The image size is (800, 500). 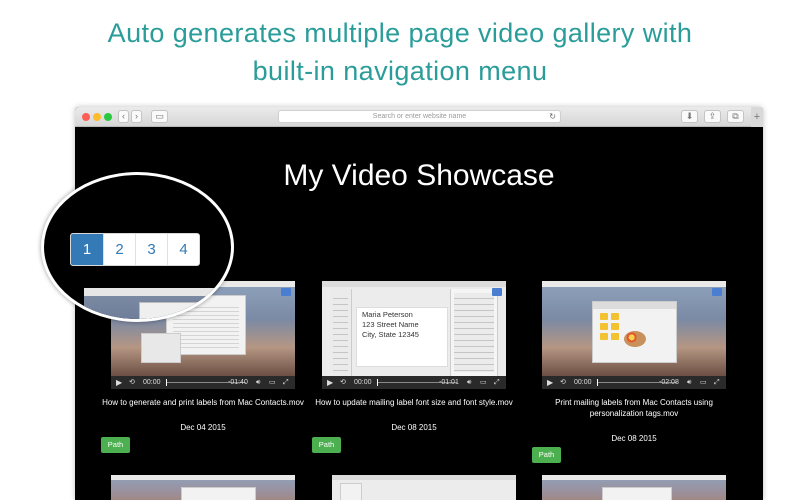 I want to click on address-placeholder: Search or enter website name, so click(x=419, y=116).